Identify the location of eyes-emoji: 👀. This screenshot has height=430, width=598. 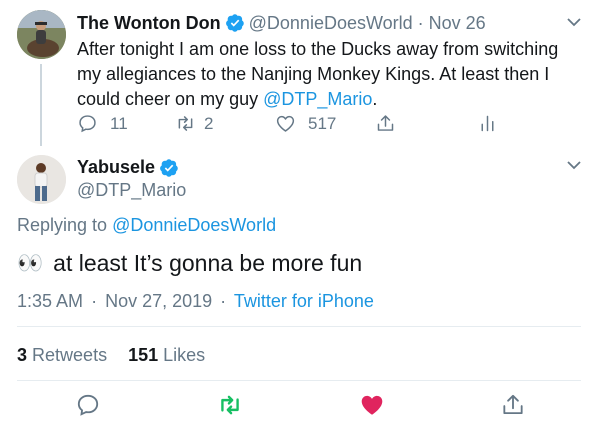
(30, 263).